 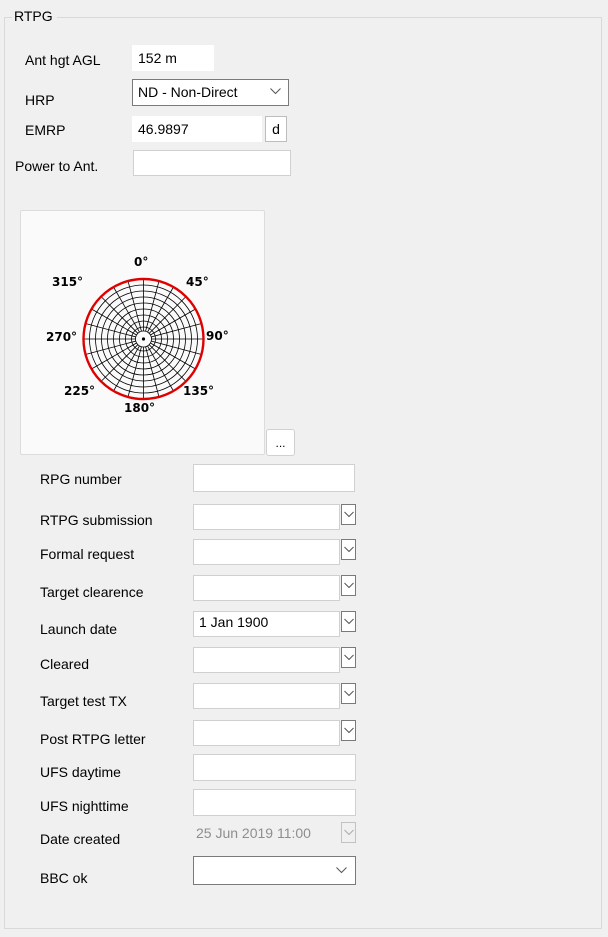 What do you see at coordinates (199, 391) in the screenshot?
I see `angle-label-135: 135°` at bounding box center [199, 391].